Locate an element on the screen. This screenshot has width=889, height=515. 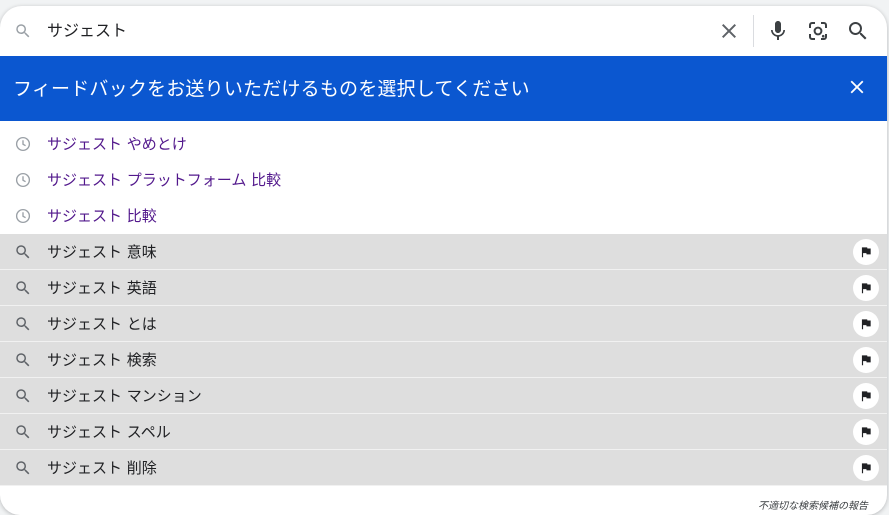
suggestion-item: サジェスト 比較 is located at coordinates (443, 216).